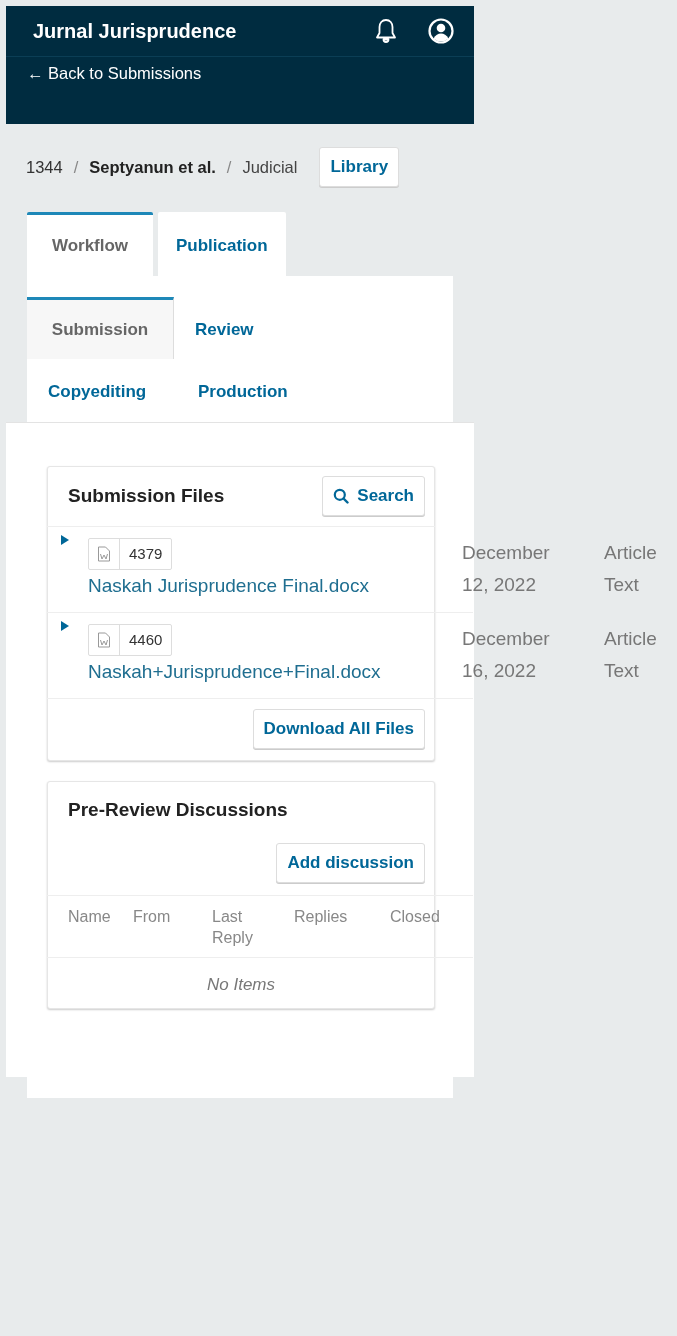  Describe the element at coordinates (222, 244) in the screenshot. I see `tab: Publication` at that location.